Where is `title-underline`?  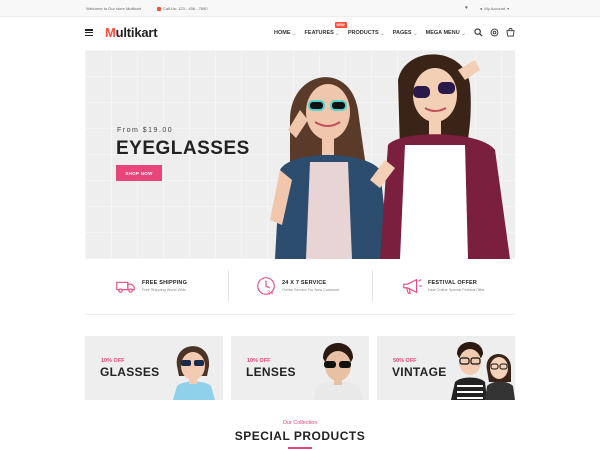
title-underline is located at coordinates (300, 448).